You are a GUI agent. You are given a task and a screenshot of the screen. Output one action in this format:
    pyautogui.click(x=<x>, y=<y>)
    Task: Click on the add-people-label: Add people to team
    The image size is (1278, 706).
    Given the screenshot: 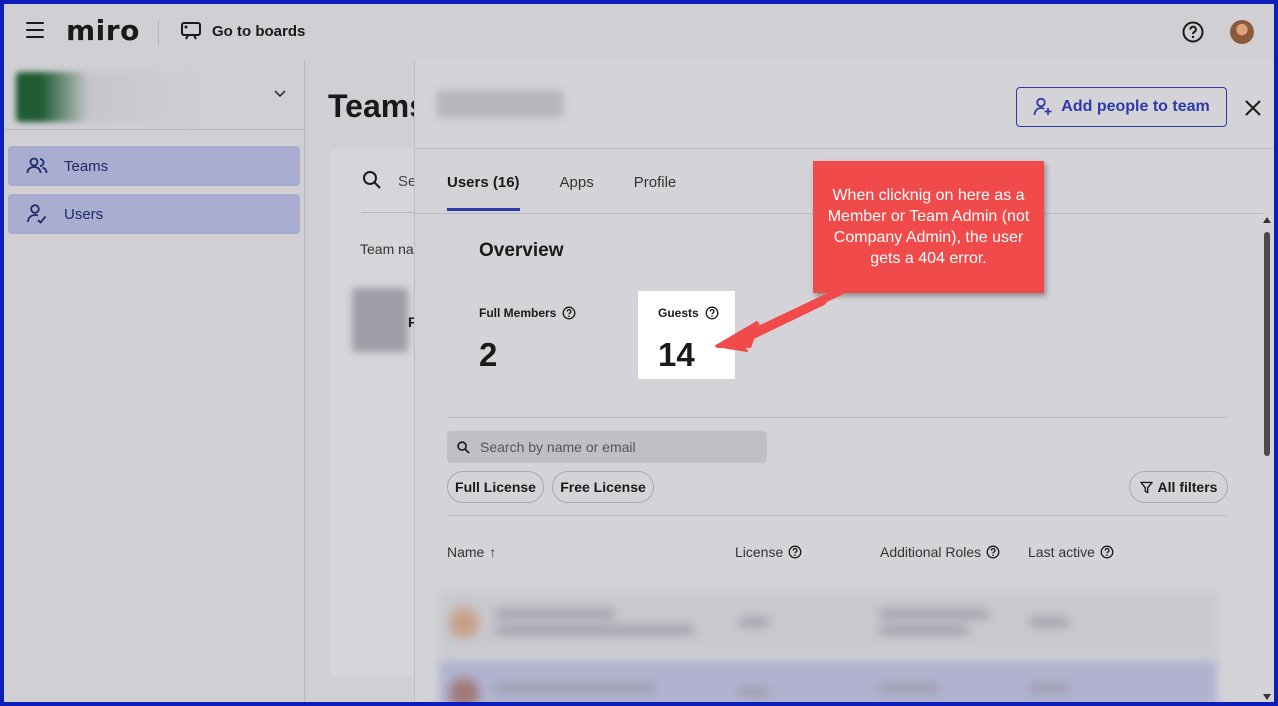 What is the action you would take?
    pyautogui.click(x=1135, y=106)
    